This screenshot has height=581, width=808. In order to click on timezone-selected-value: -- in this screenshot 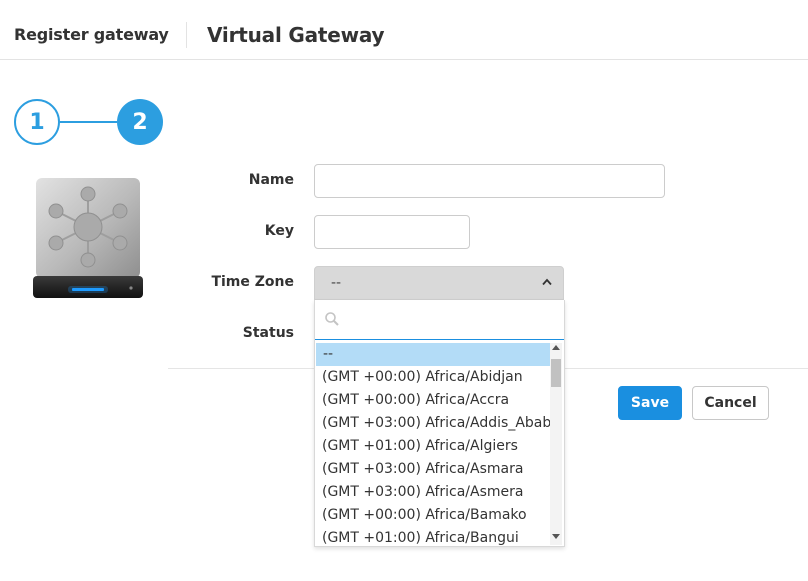, I will do `click(336, 283)`.